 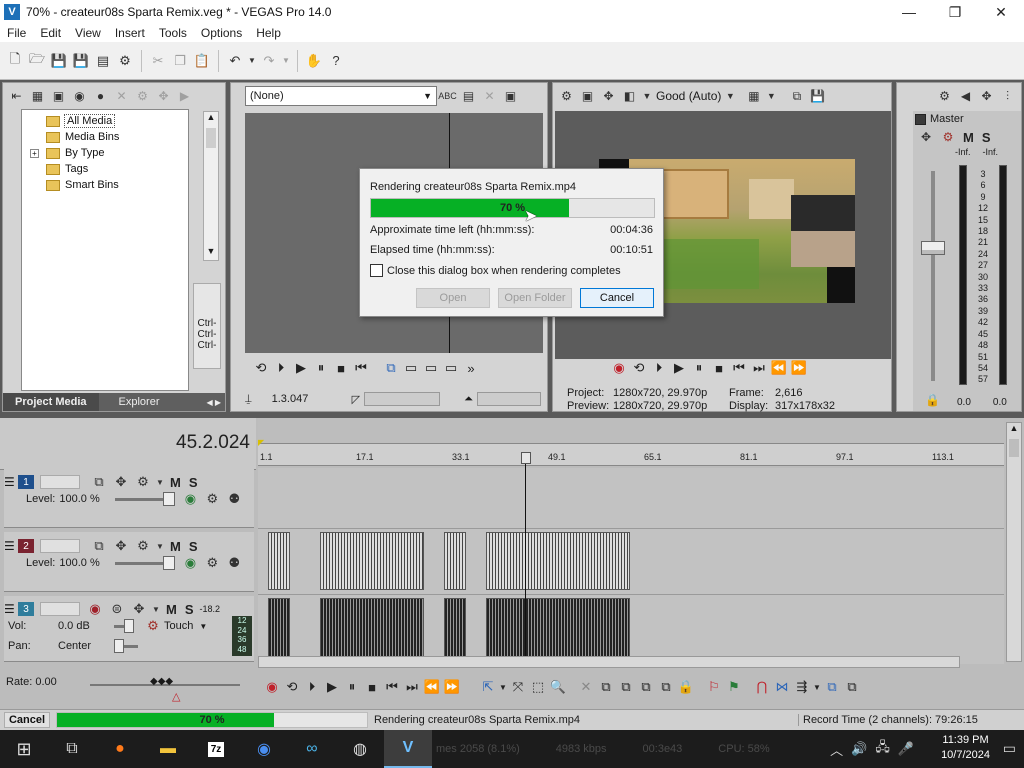 I want to click on extract-audio-icon: ◉, so click(x=79, y=96).